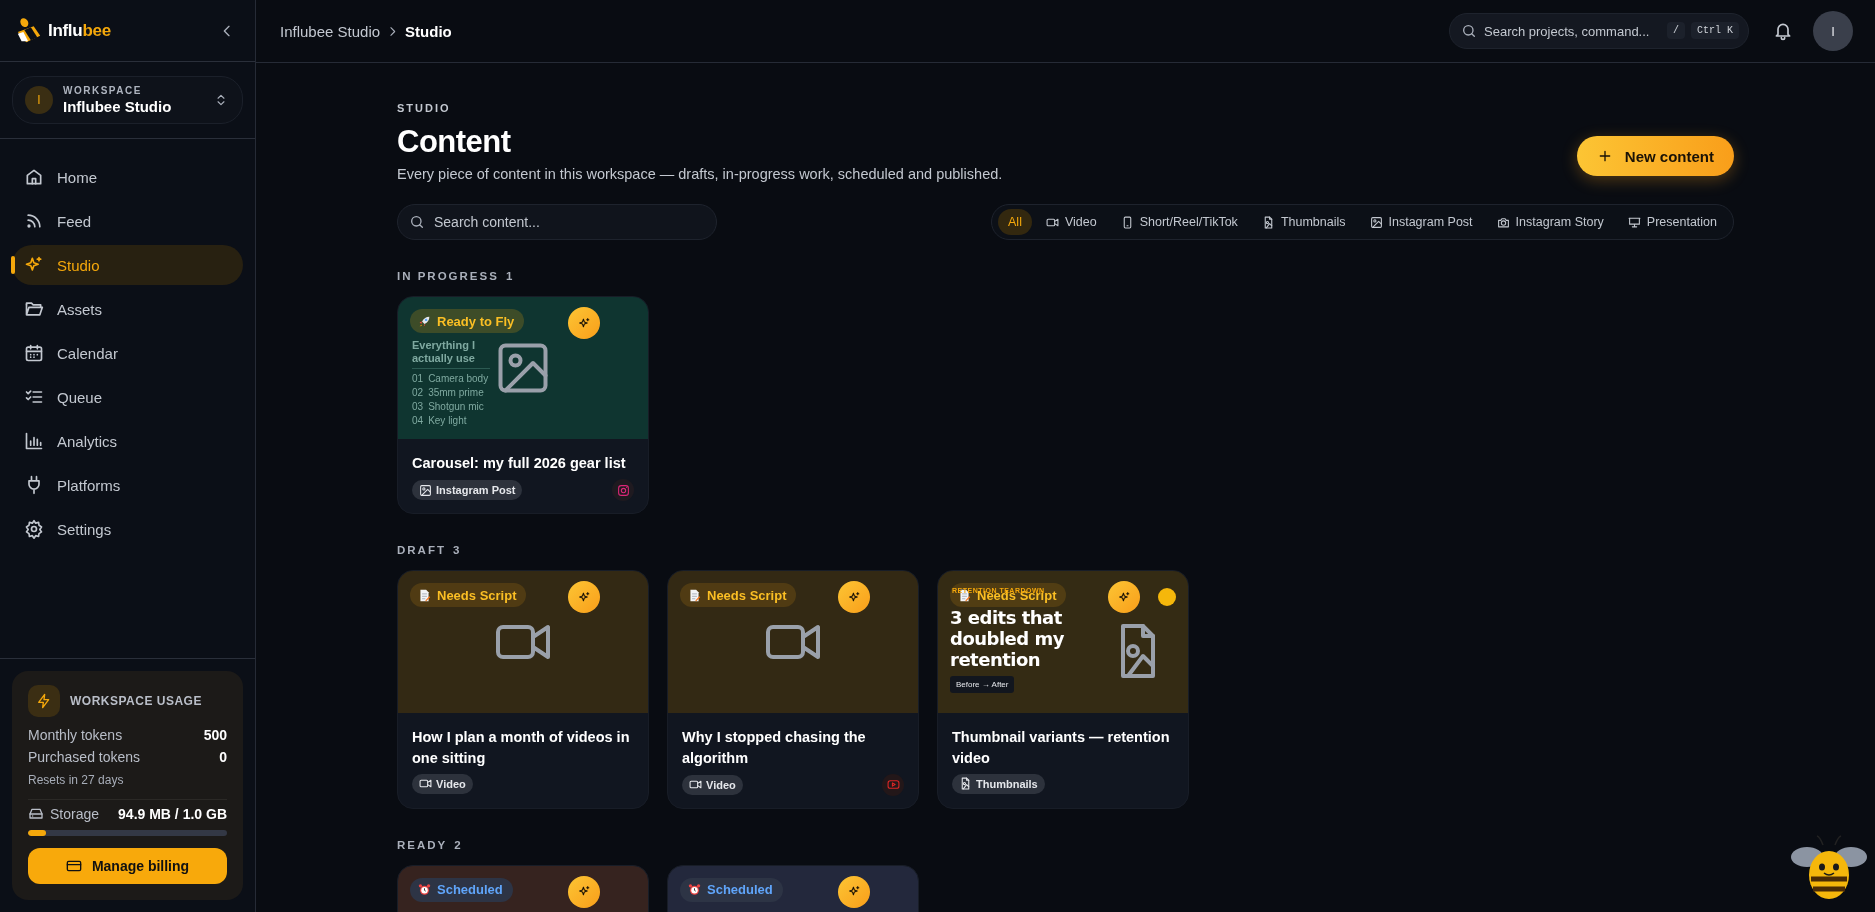  Describe the element at coordinates (127, 529) in the screenshot. I see `nav-item: Settings` at that location.